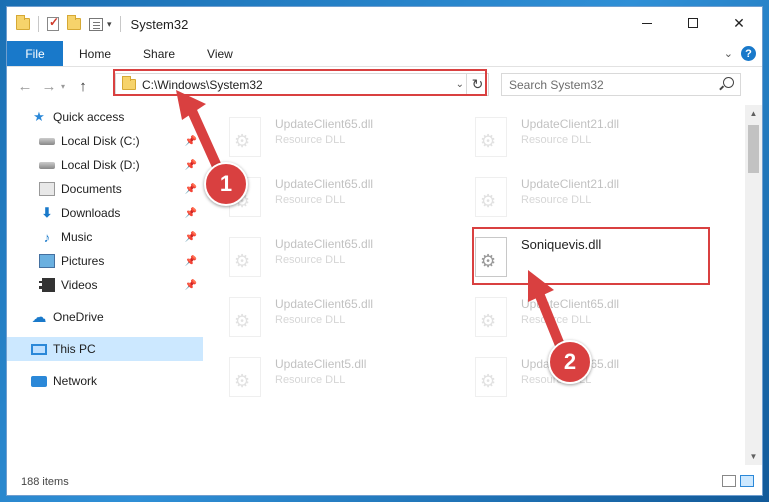  What do you see at coordinates (570, 362) in the screenshot?
I see `step-2-badge: 2` at bounding box center [570, 362].